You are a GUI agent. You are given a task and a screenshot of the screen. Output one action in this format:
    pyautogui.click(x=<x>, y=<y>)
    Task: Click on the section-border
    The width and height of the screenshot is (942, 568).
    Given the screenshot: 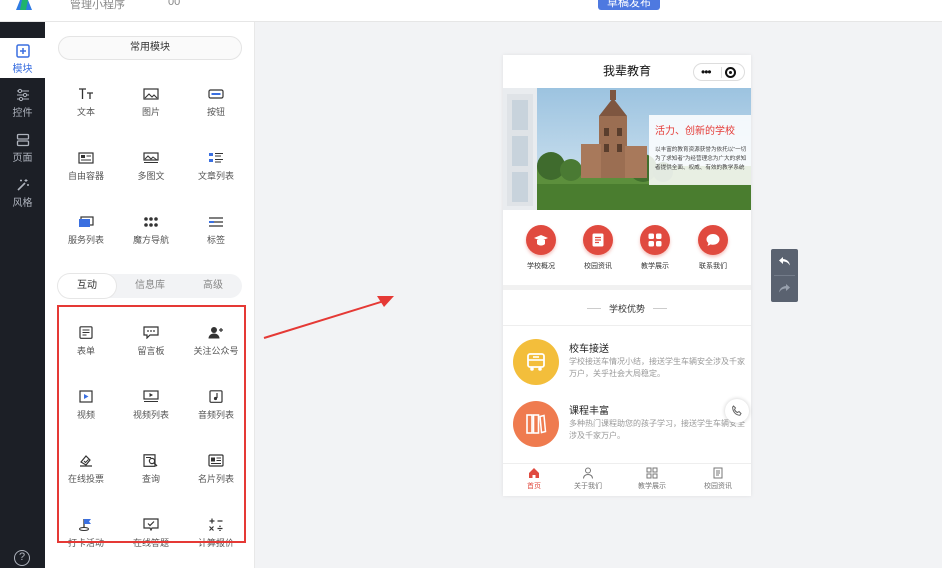 What is the action you would take?
    pyautogui.click(x=627, y=325)
    